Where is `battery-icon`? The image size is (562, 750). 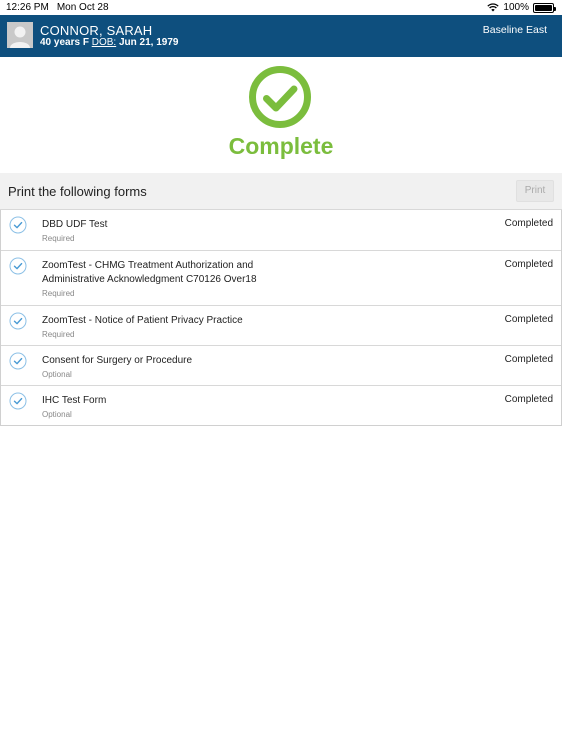 battery-icon is located at coordinates (544, 7).